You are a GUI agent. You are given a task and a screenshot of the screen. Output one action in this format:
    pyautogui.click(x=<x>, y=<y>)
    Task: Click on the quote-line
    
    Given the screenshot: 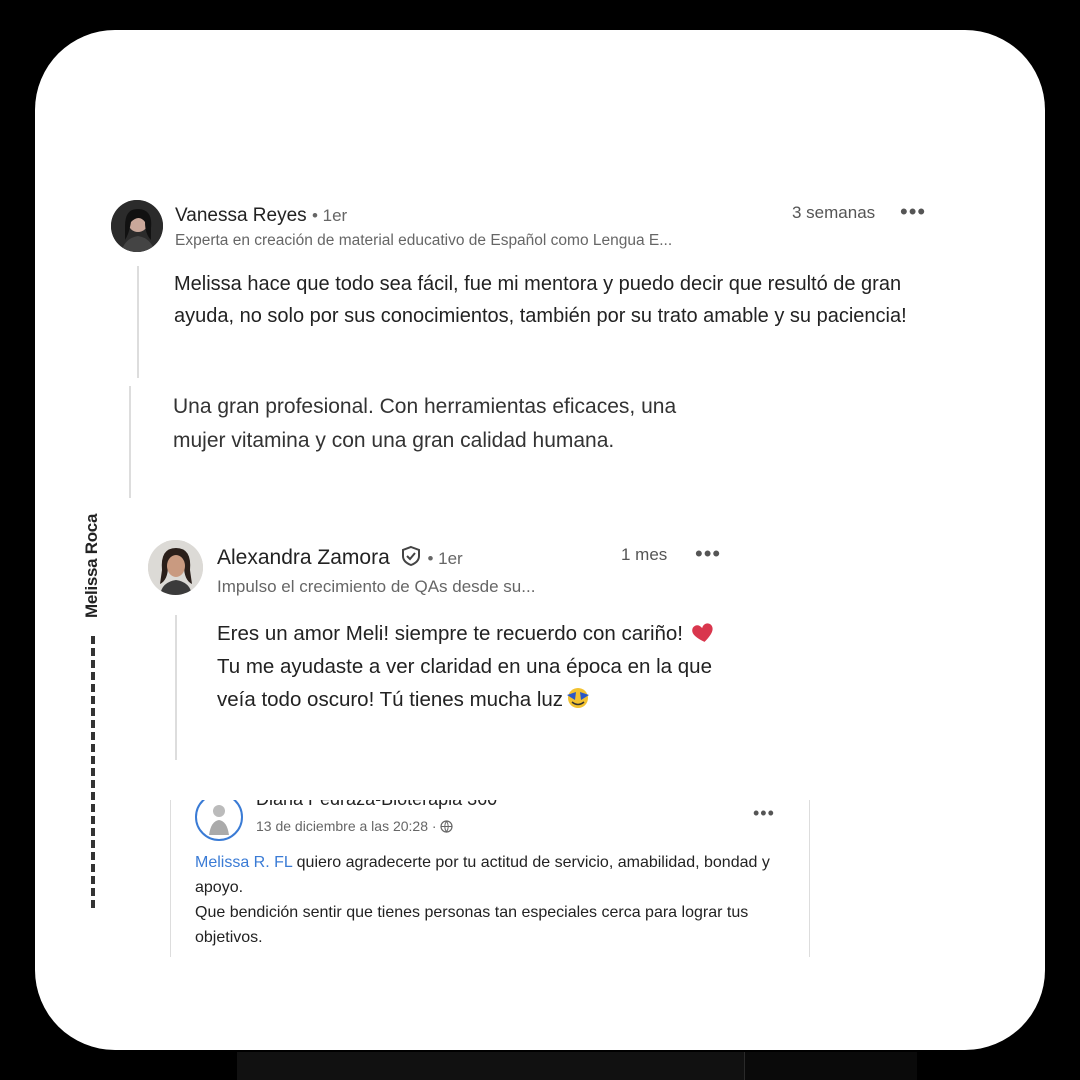 What is the action you would take?
    pyautogui.click(x=130, y=442)
    